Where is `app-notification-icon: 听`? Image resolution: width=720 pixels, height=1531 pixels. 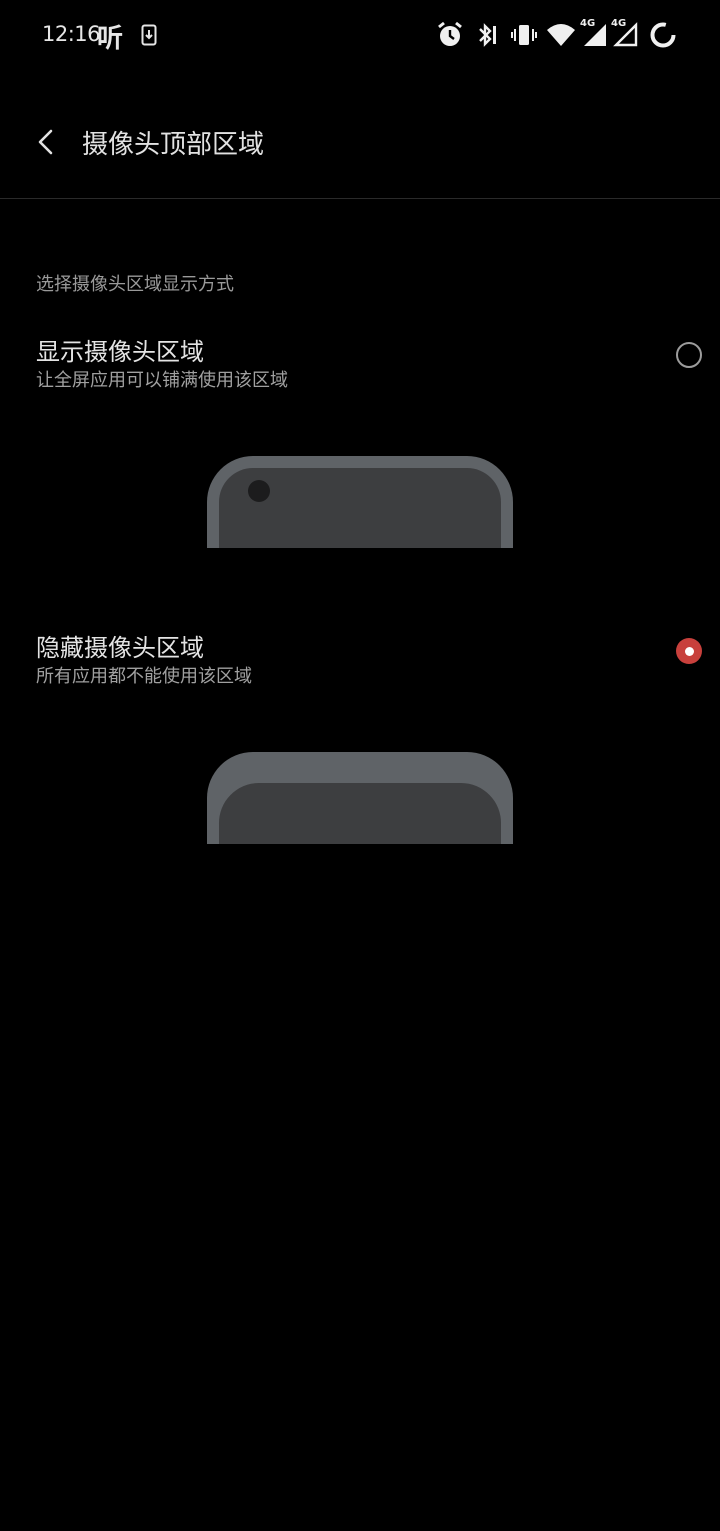 app-notification-icon: 听 is located at coordinates (110, 39).